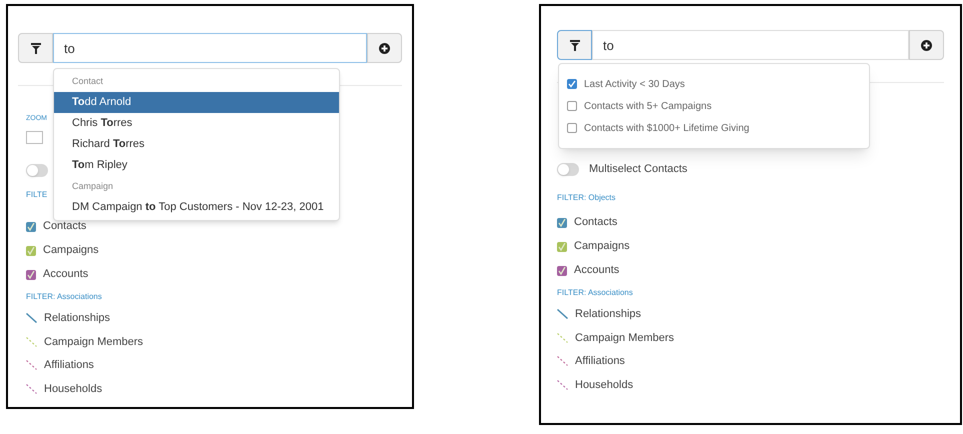 The width and height of the screenshot is (963, 434). Describe the element at coordinates (648, 107) in the screenshot. I see `checkbox-label: Contacts with 5+ Campaigns` at that location.